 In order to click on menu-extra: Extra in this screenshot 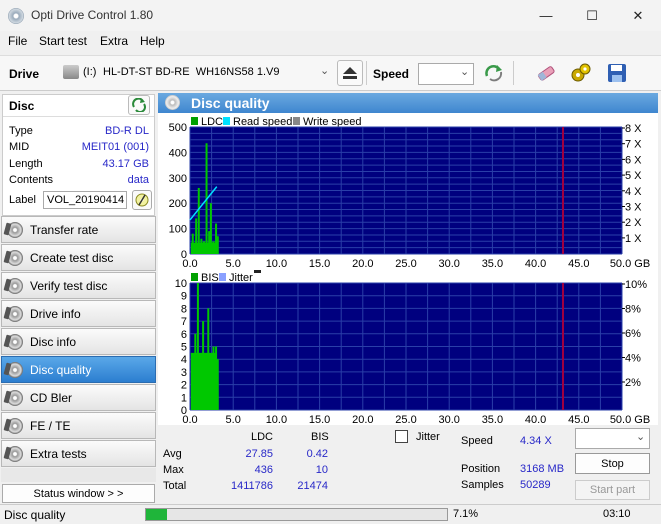, I will do `click(114, 41)`.